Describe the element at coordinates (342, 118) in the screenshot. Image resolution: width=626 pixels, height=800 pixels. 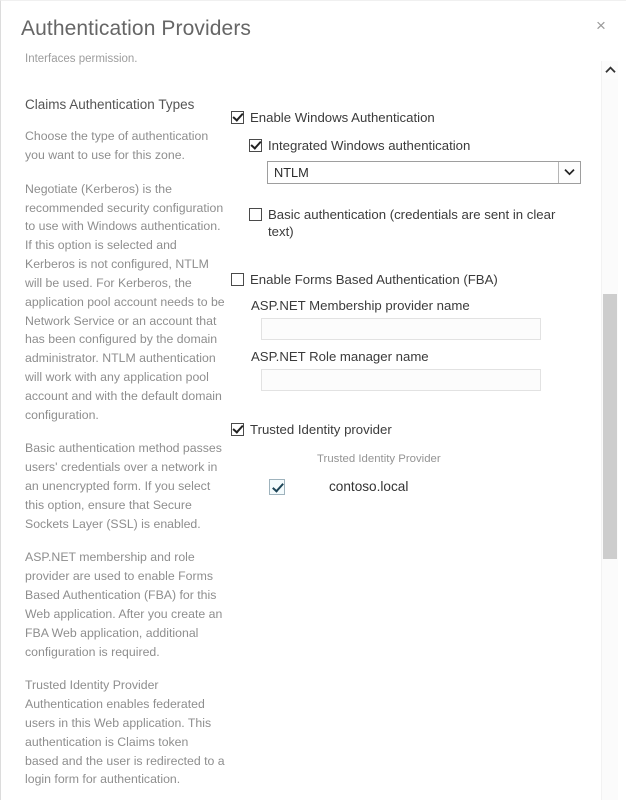
I see `enable-windows-authentication-label: Enable Windows Authentication` at that location.